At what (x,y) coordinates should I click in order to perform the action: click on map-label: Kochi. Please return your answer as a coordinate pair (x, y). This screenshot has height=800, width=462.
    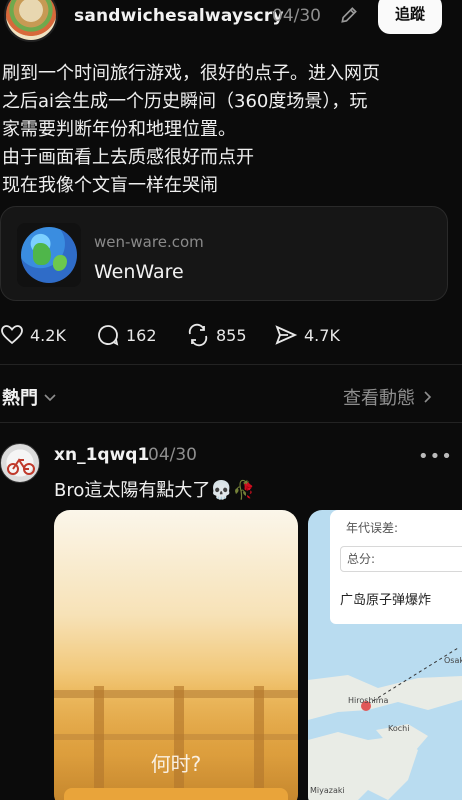
    Looking at the image, I should click on (399, 728).